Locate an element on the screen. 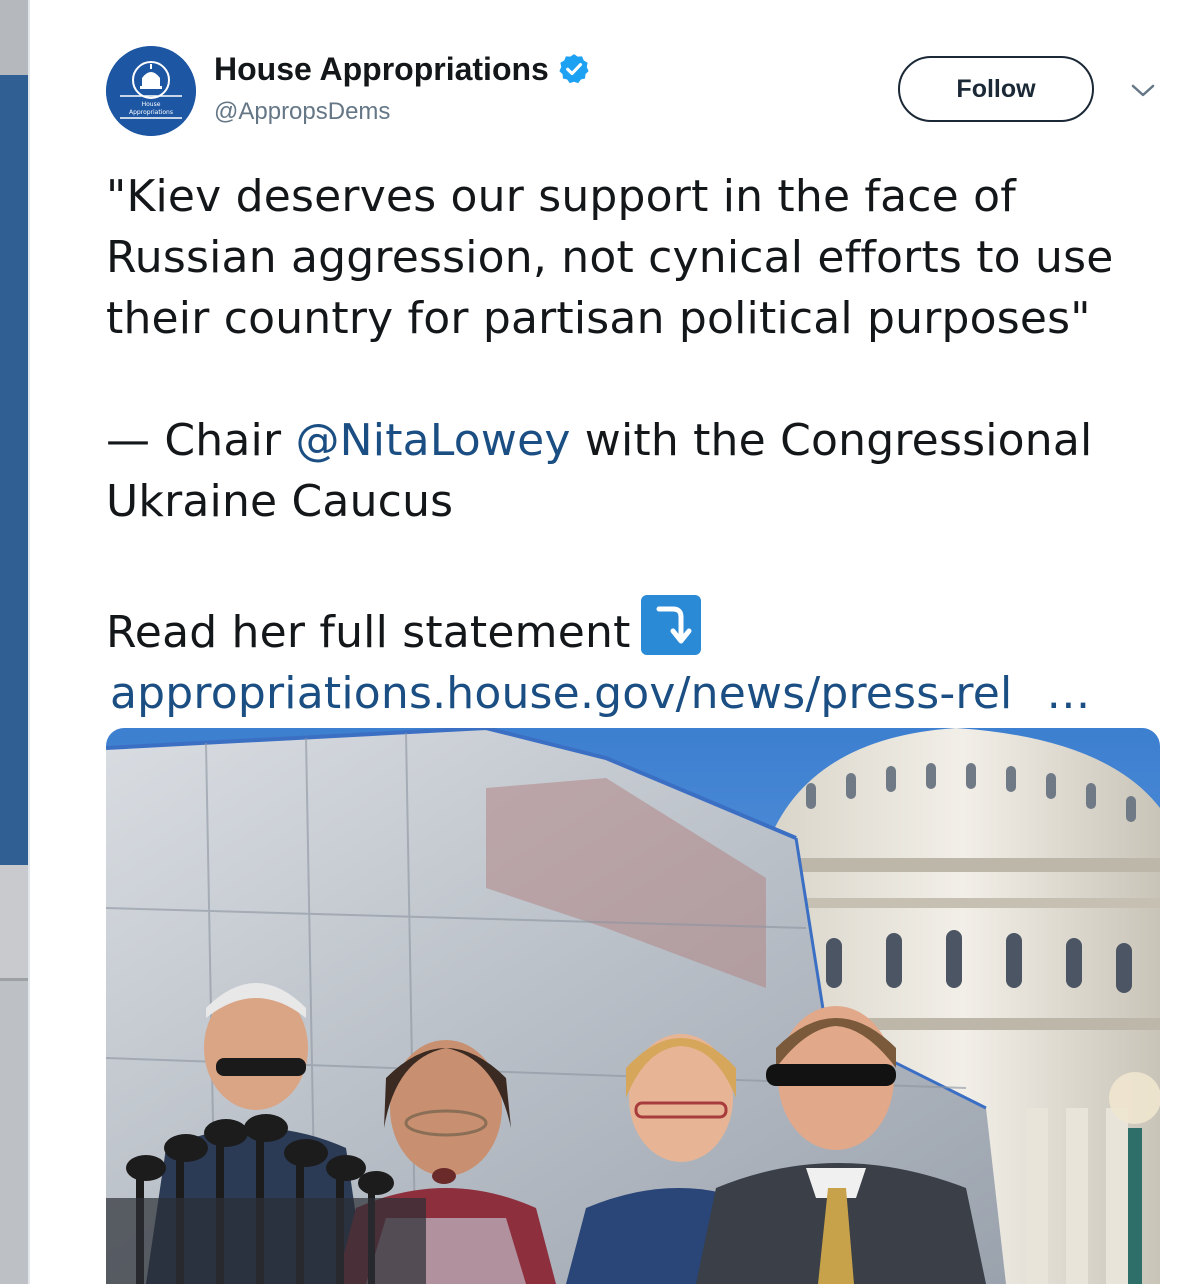 The width and height of the screenshot is (1200, 1284). read-more-line: Read her full statement is located at coordinates (641, 628).